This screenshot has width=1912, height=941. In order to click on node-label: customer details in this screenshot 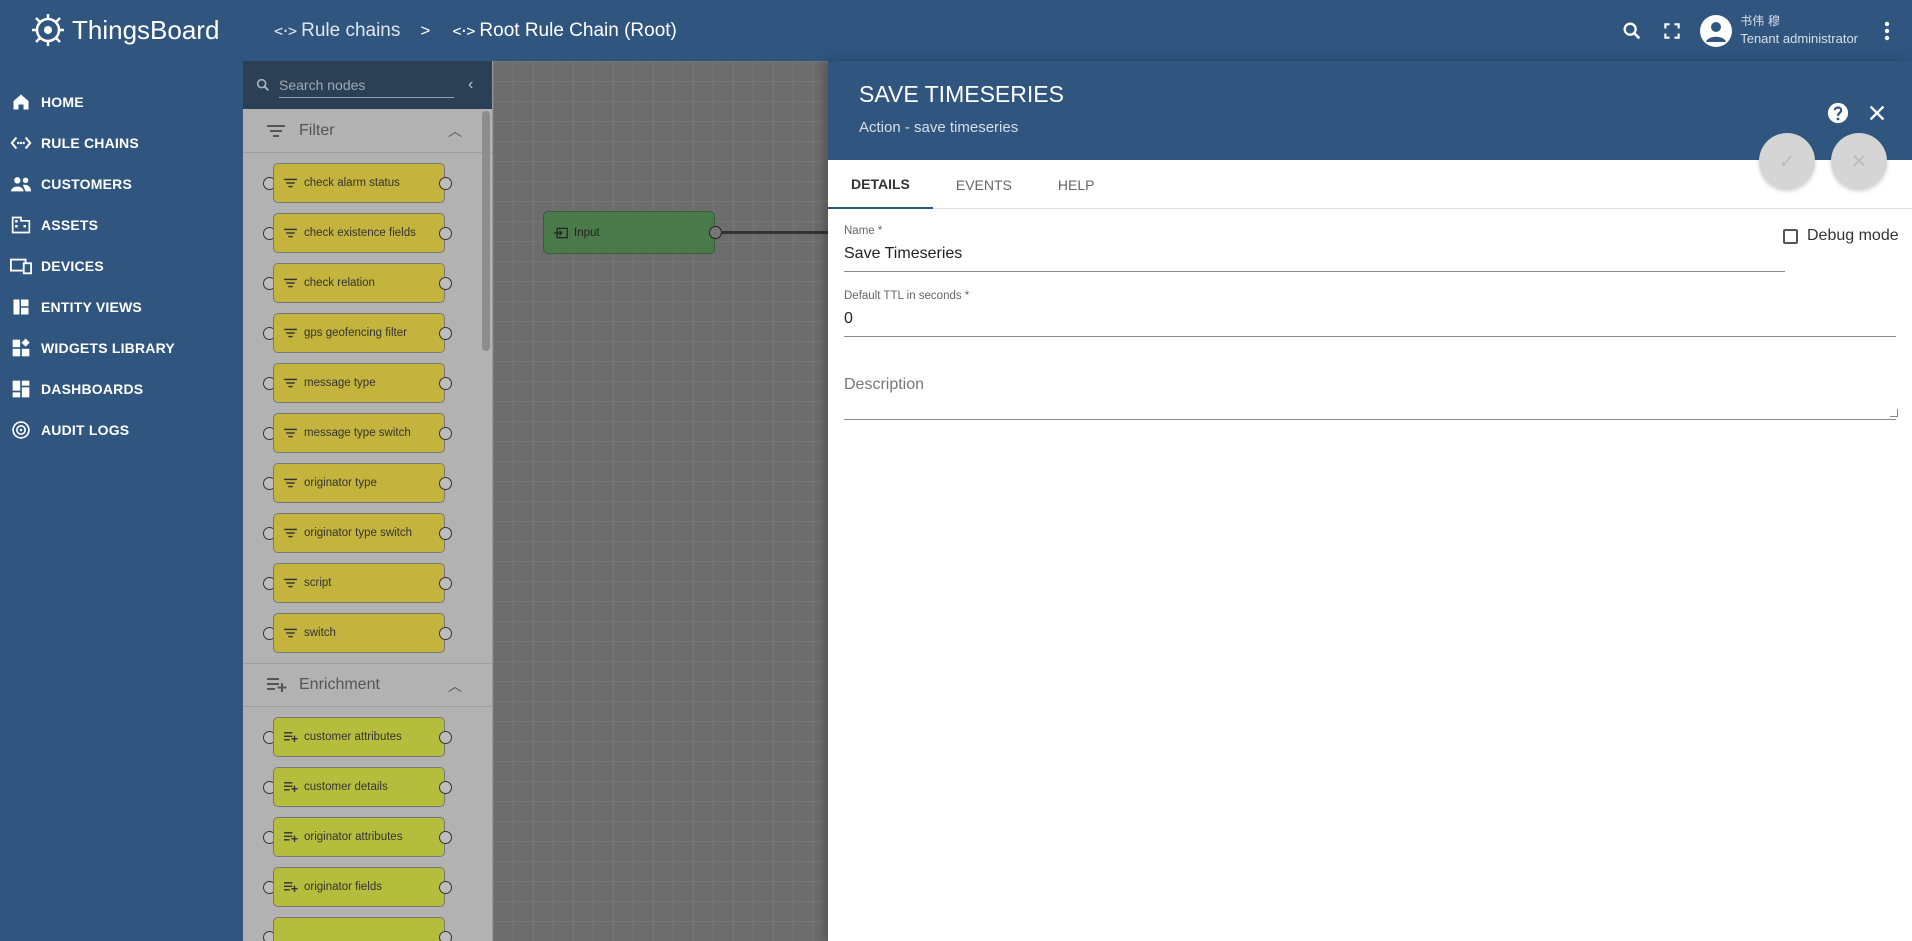, I will do `click(346, 787)`.